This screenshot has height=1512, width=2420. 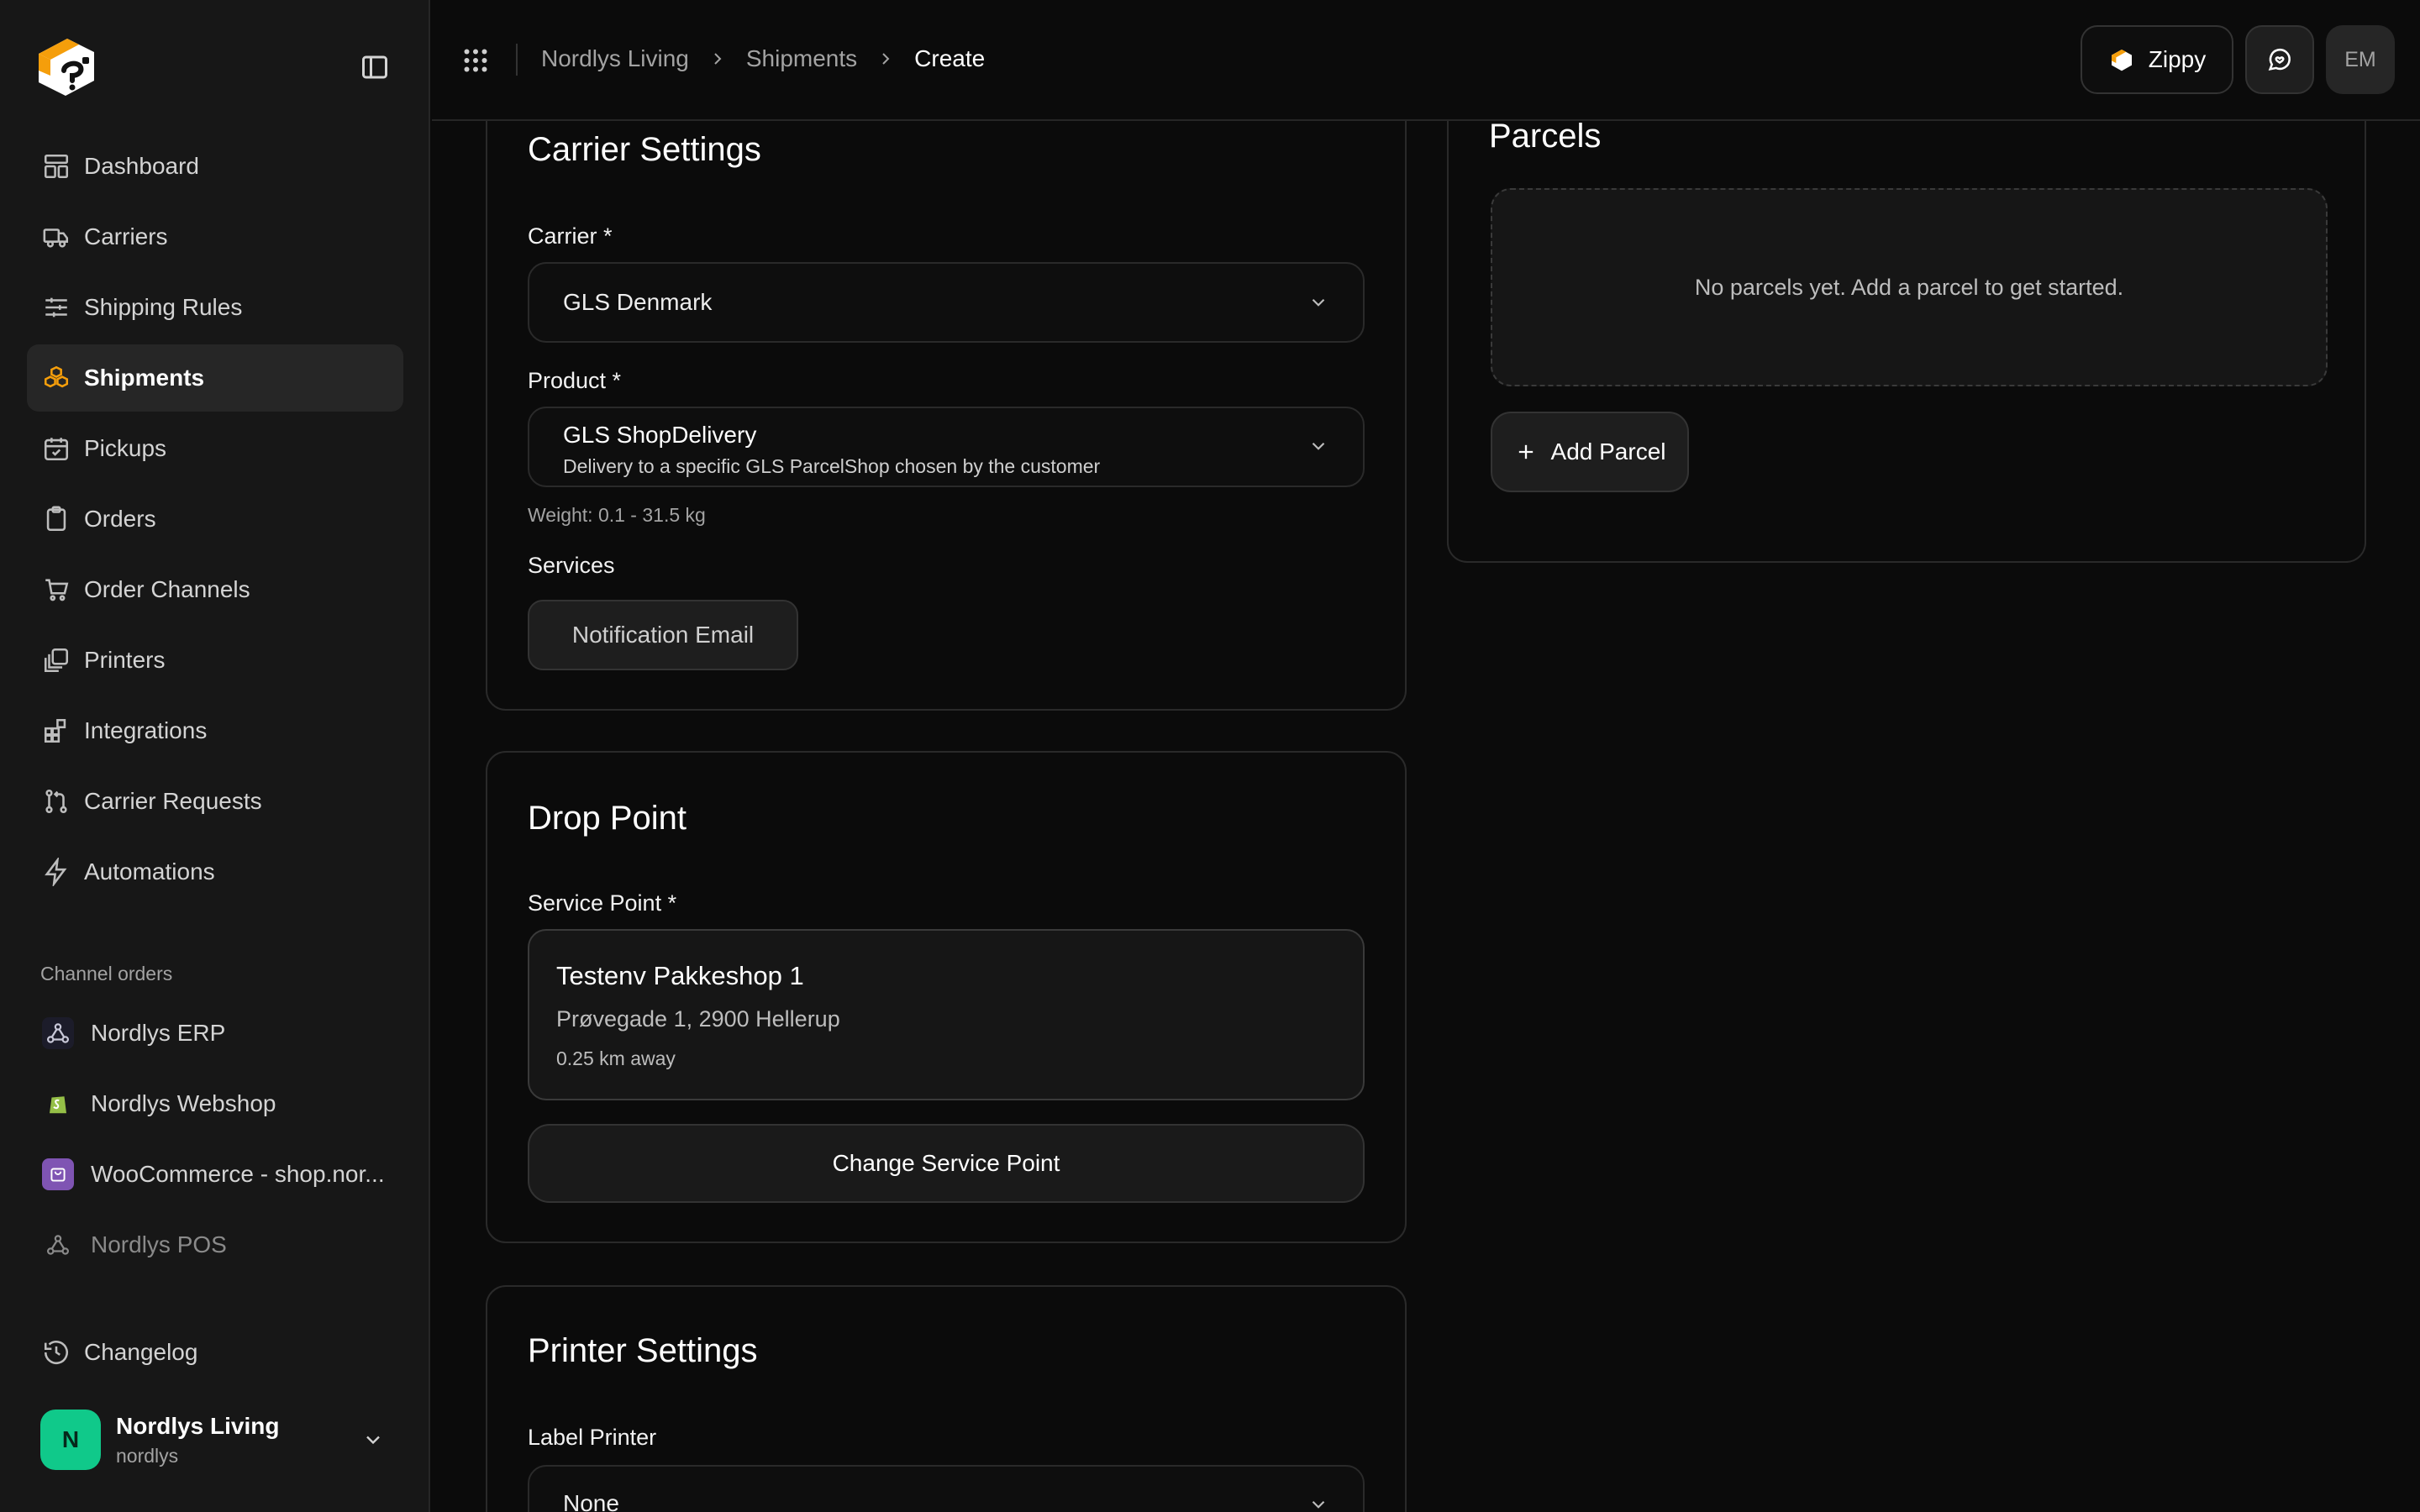 I want to click on service-notification-email: Notification Email, so click(x=663, y=635).